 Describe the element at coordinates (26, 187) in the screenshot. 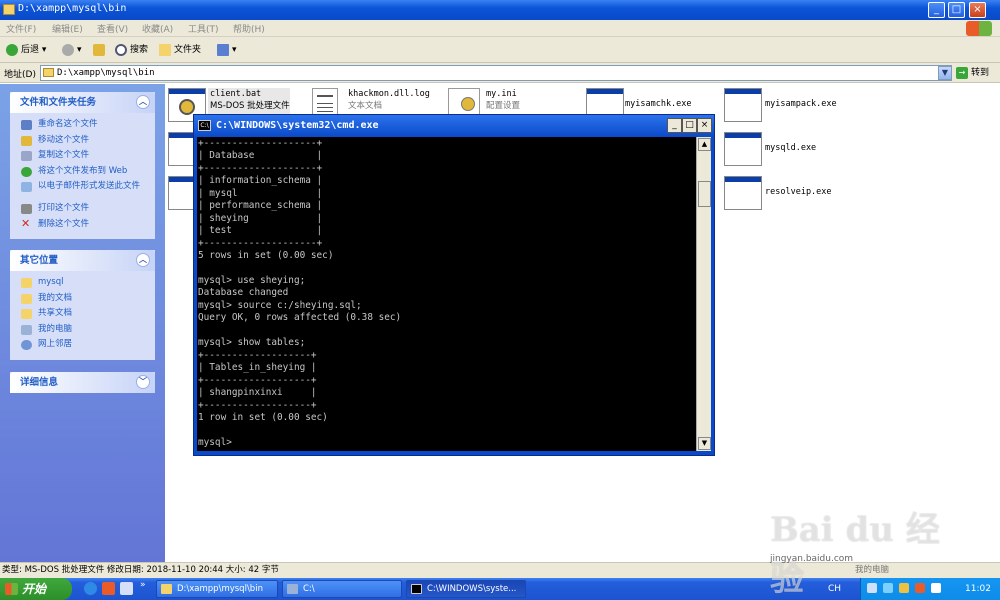

I see `email-icon` at that location.